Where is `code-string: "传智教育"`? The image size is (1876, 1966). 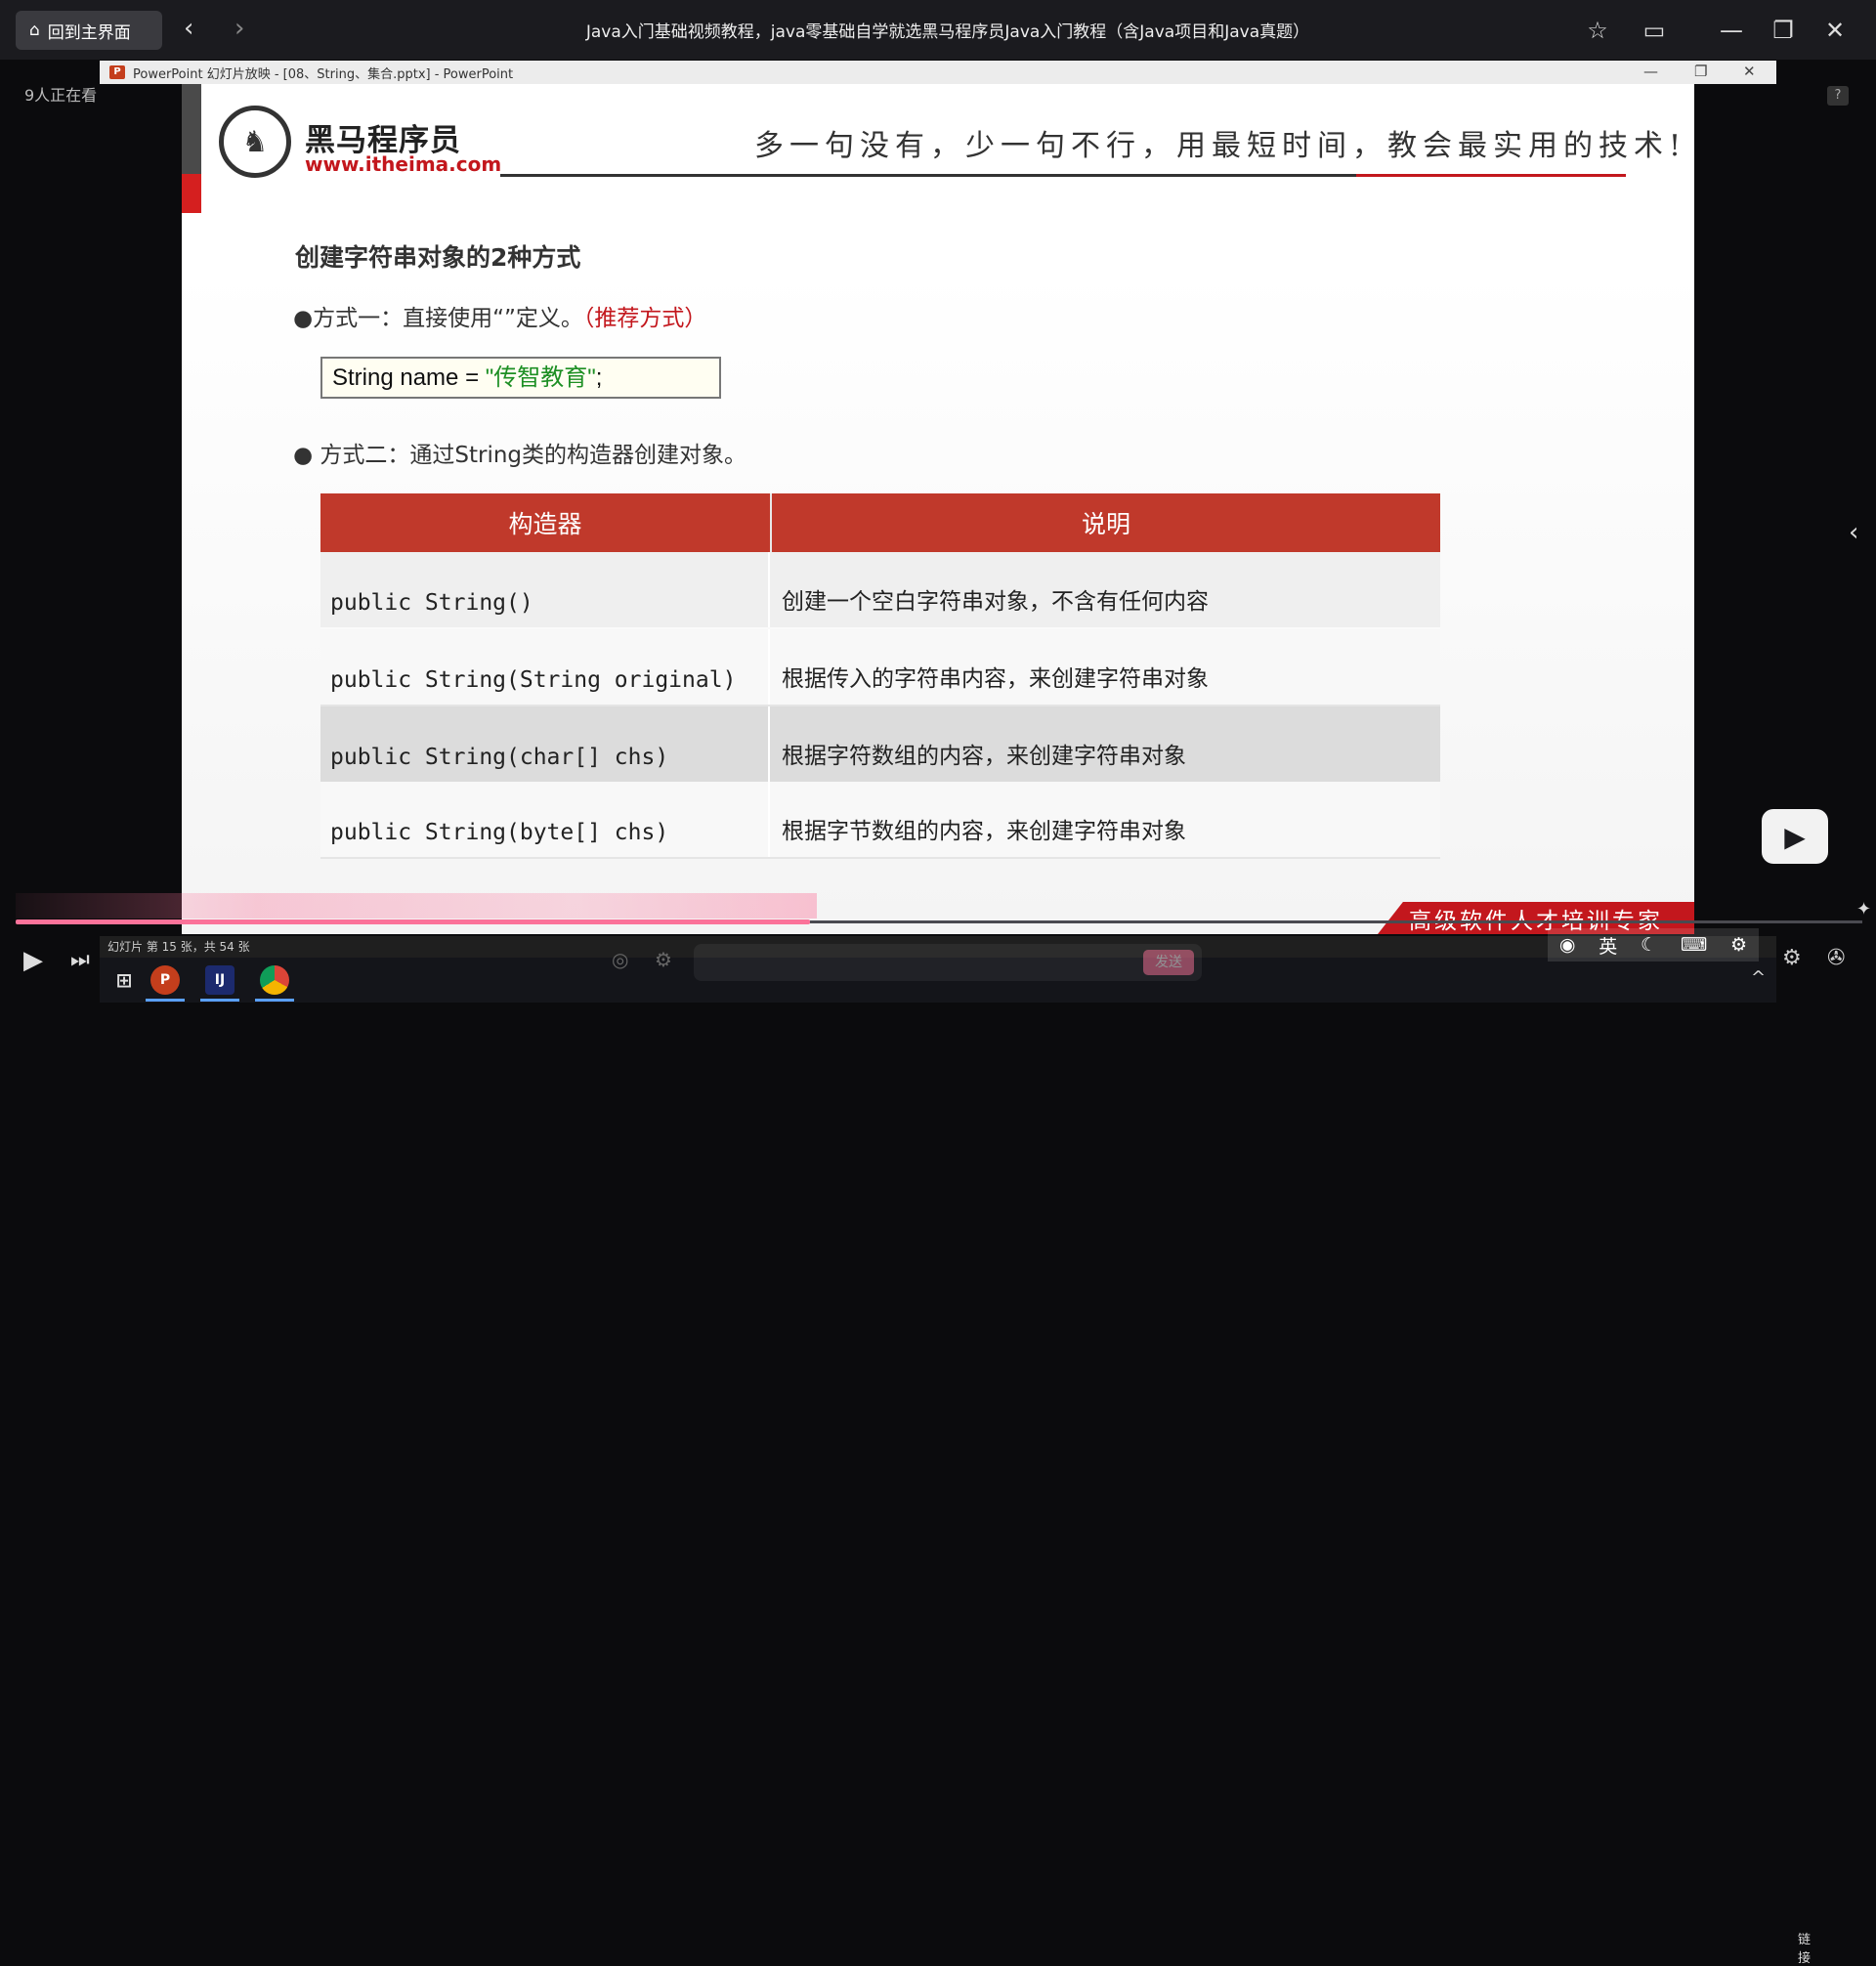 code-string: "传智教育" is located at coordinates (540, 377).